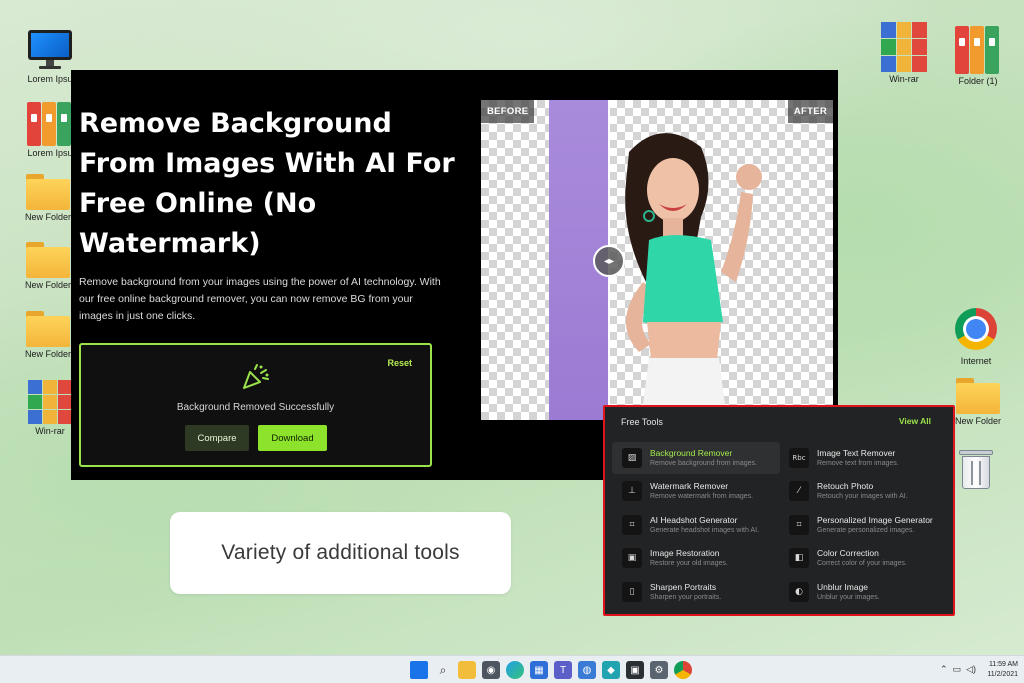  I want to click on volume-icon: ◁), so click(971, 669).